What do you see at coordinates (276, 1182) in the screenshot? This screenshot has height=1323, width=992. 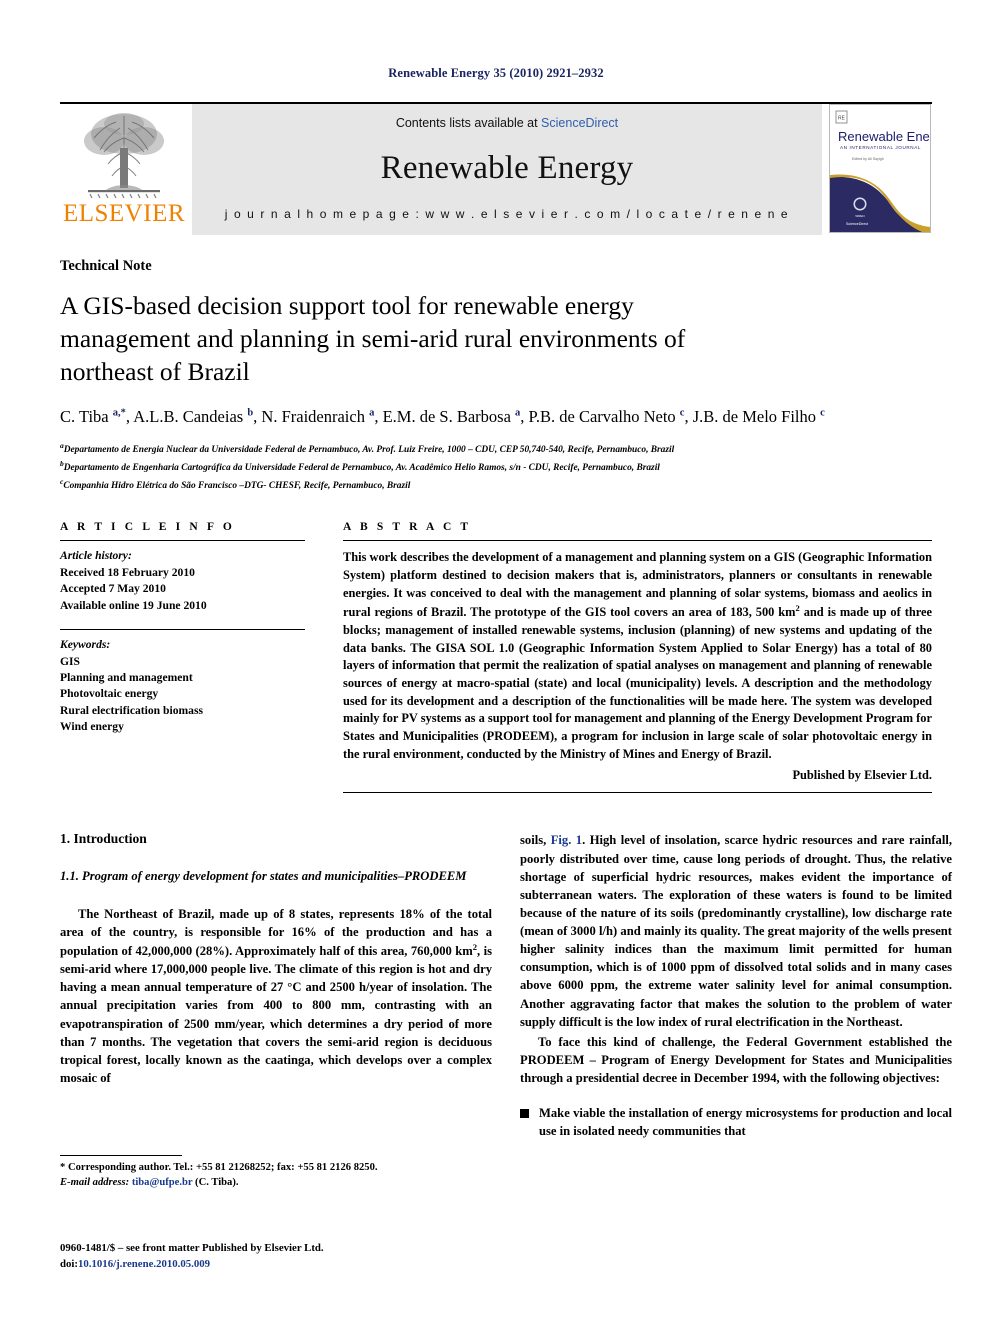 I see `email-note: E-mail address: tiba@ufpe.br (C. Tiba).` at bounding box center [276, 1182].